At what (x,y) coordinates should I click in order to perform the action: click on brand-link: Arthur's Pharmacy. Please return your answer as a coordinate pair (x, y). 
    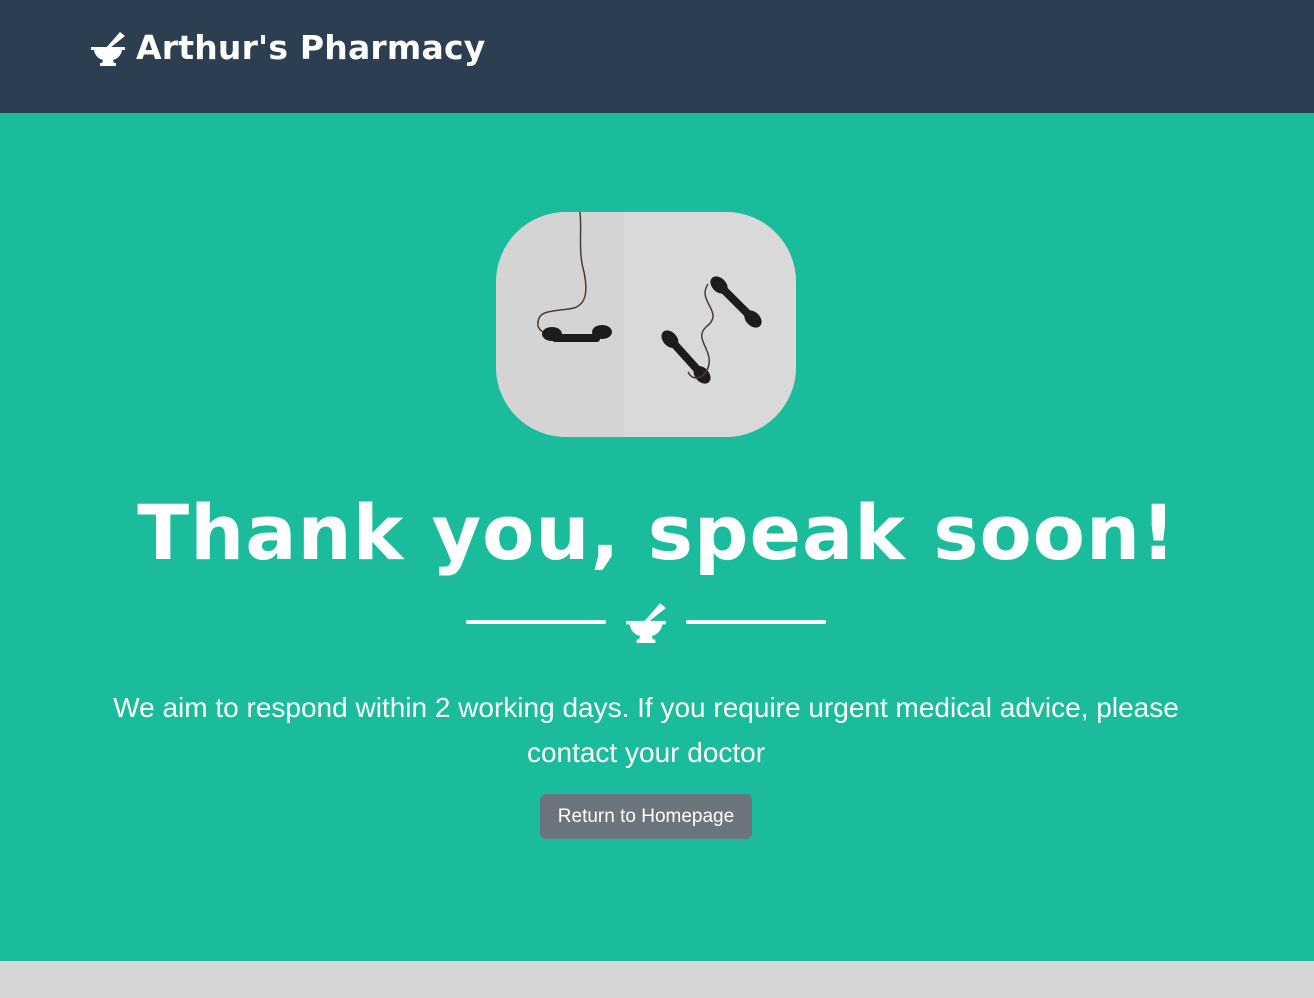
    Looking at the image, I should click on (287, 47).